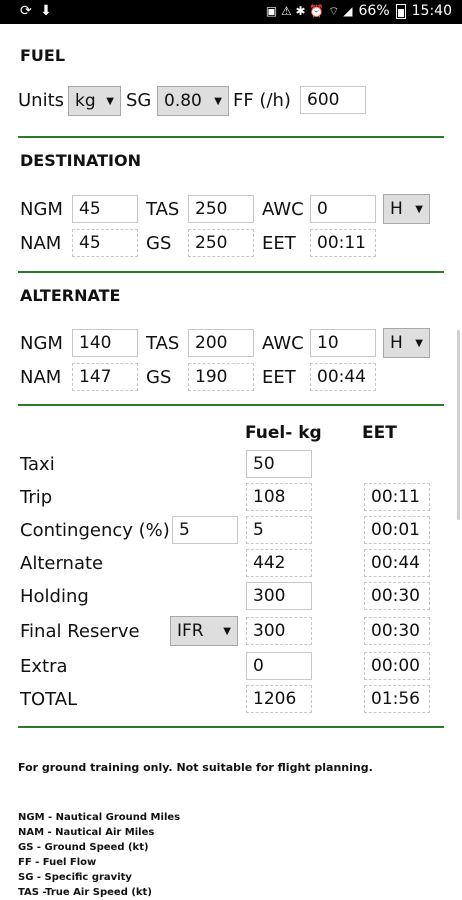 The width and height of the screenshot is (462, 900). What do you see at coordinates (374, 11) in the screenshot?
I see `battery-percent: 66%` at bounding box center [374, 11].